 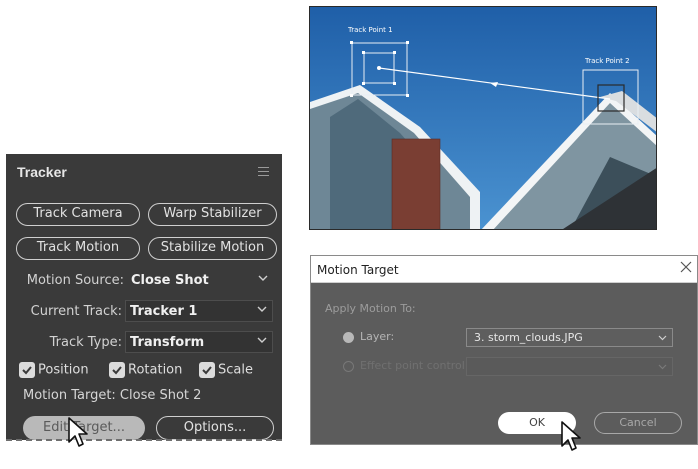 What do you see at coordinates (504, 269) in the screenshot?
I see `dialog-titlebar: Motion Target` at bounding box center [504, 269].